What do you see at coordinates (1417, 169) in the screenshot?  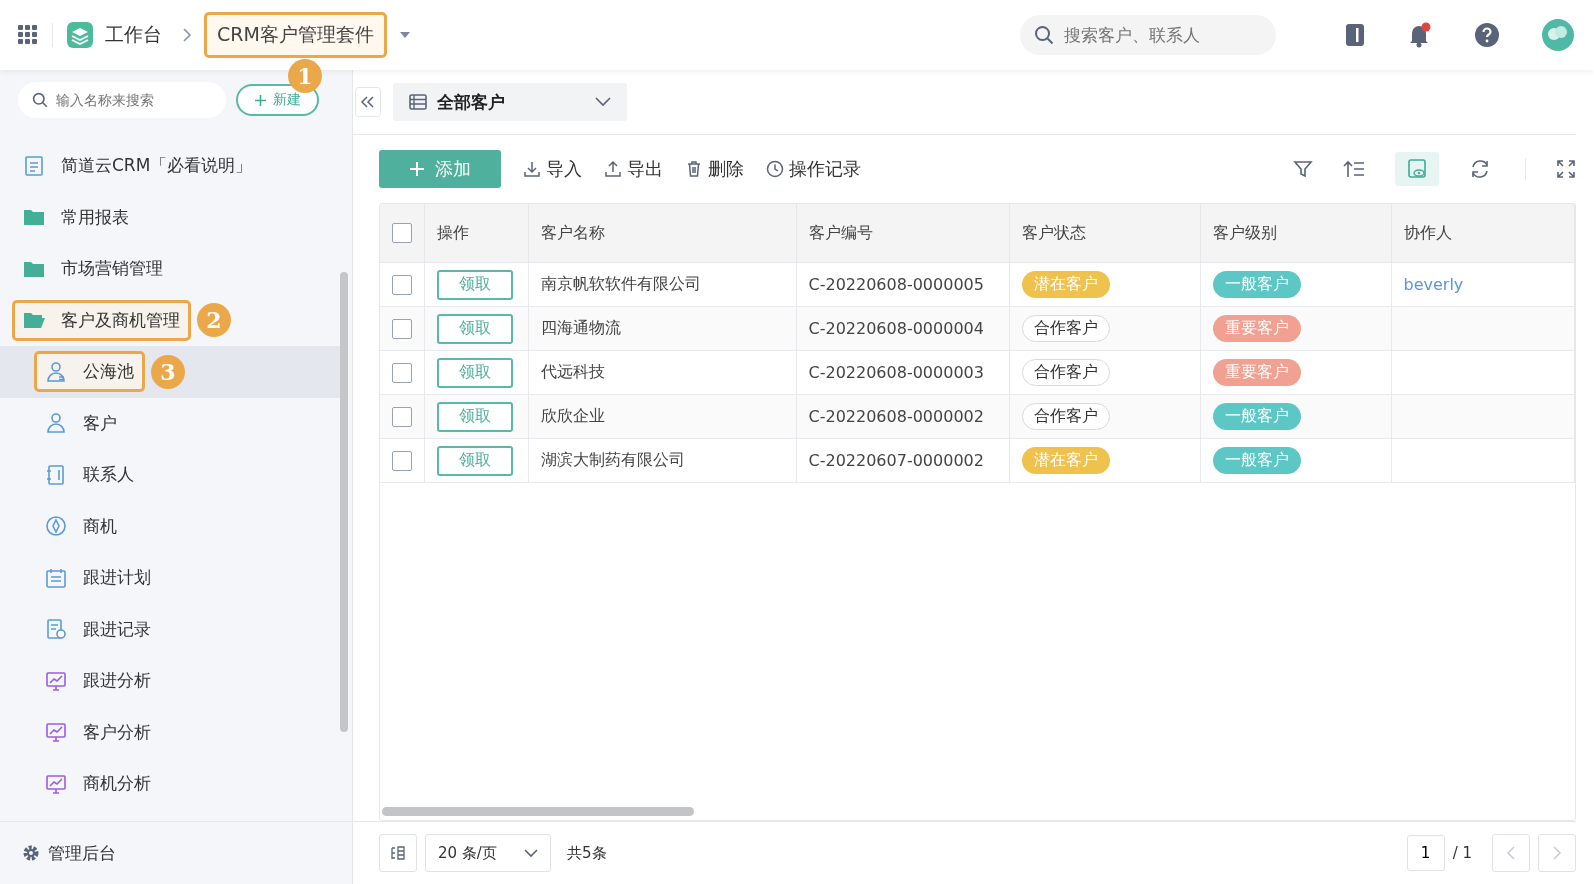 I see `view-mode-icon` at bounding box center [1417, 169].